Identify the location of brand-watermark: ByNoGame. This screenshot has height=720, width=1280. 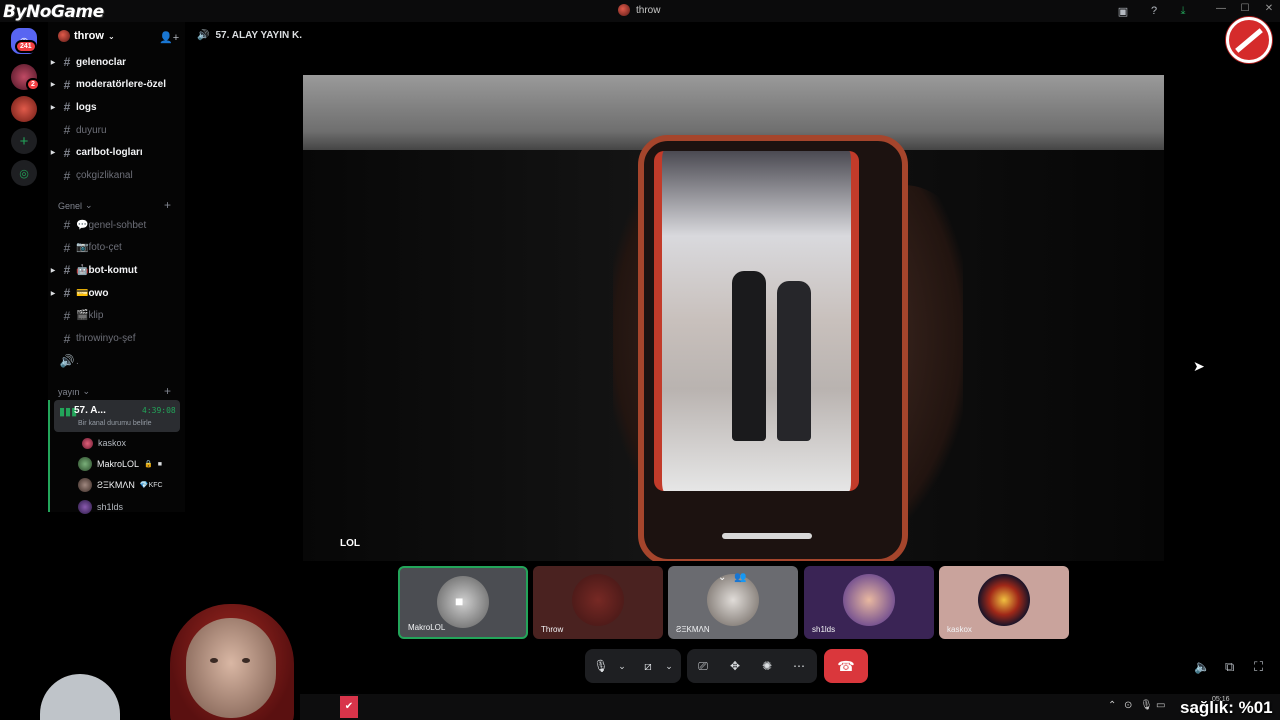
(53, 12).